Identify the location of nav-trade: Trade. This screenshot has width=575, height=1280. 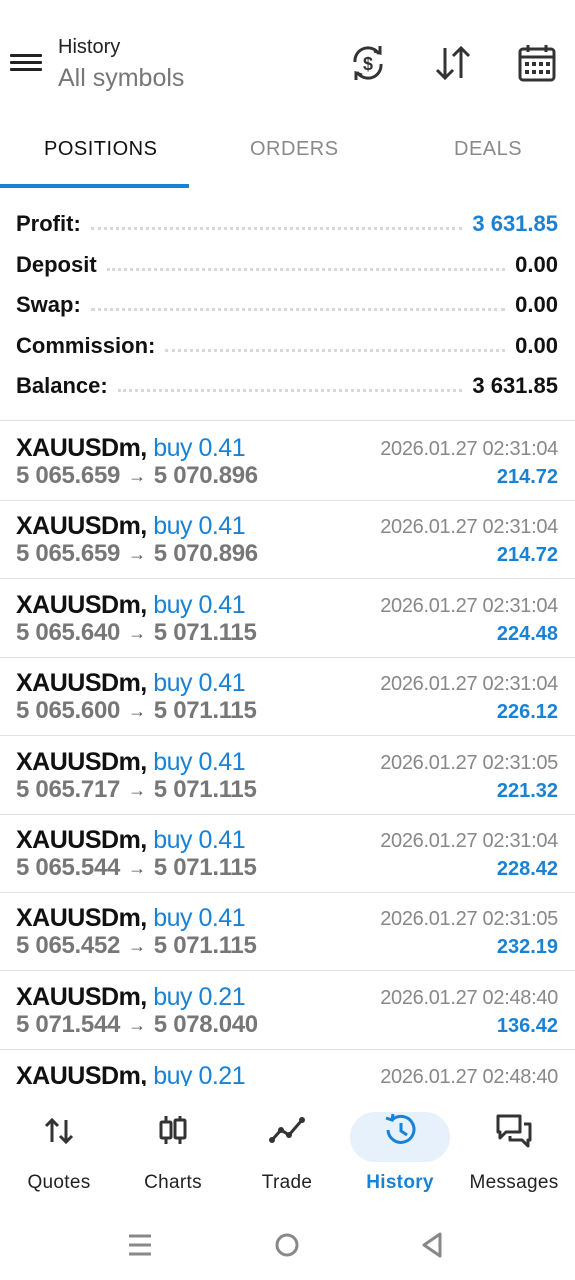
(287, 1151).